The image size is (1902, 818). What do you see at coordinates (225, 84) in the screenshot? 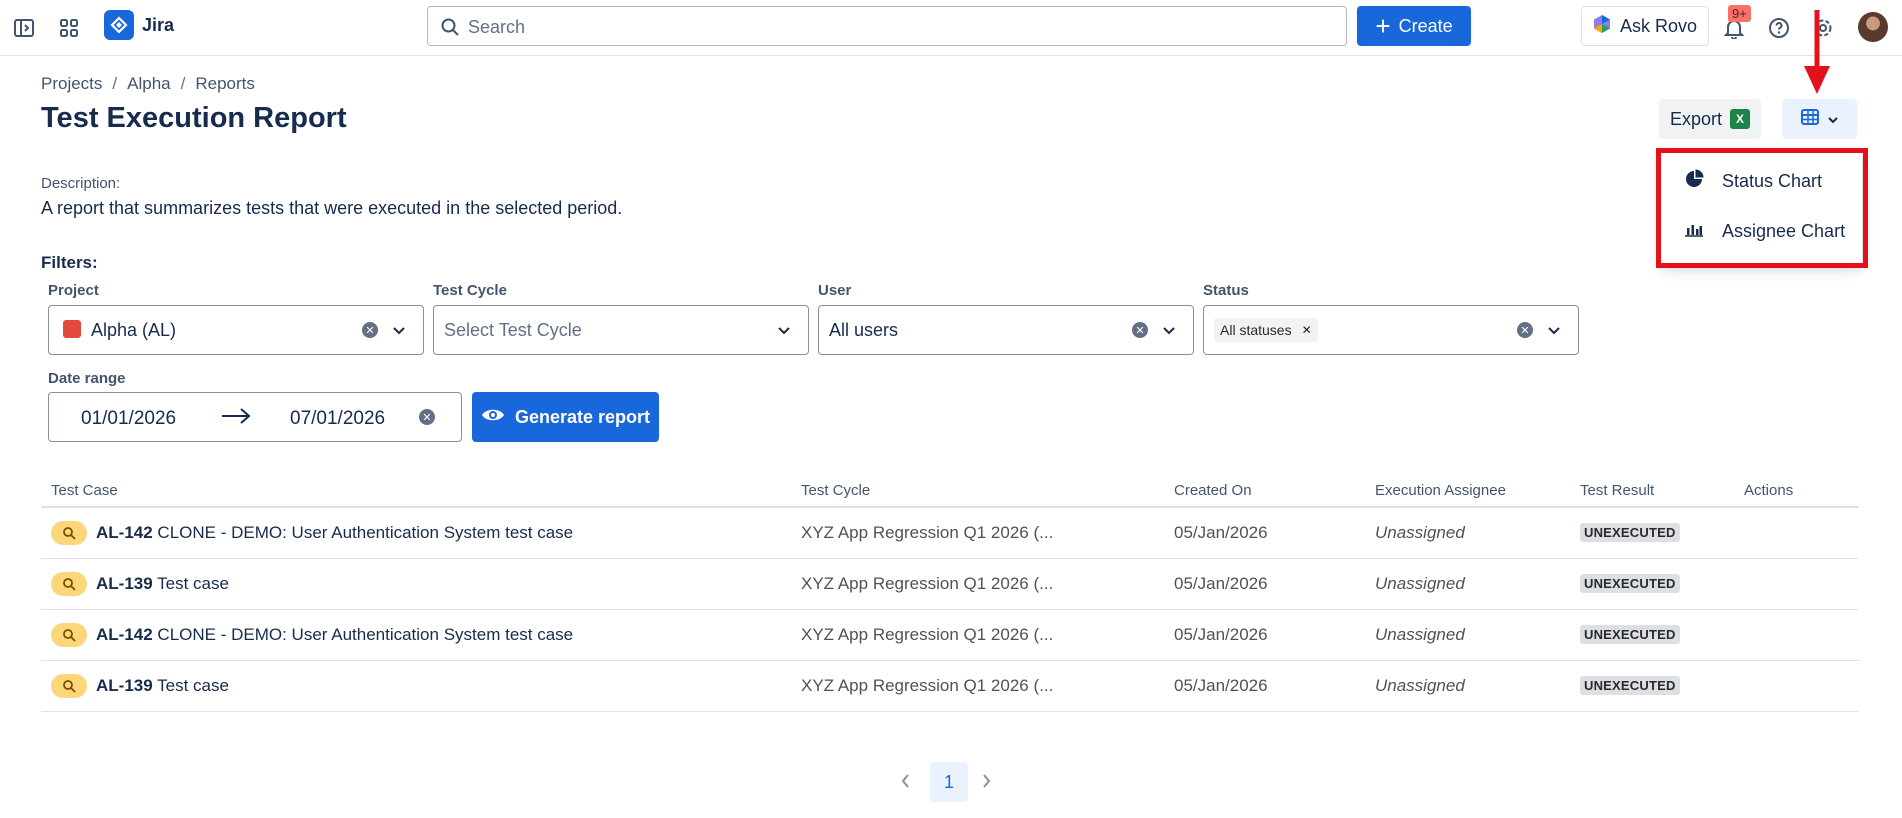
I see `breadcrumb-reports: Reports` at bounding box center [225, 84].